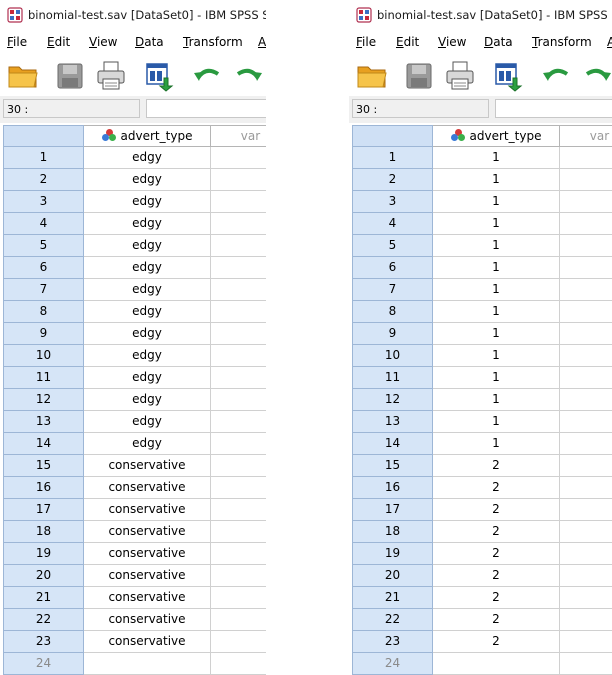 This screenshot has height=675, width=612. I want to click on row-number: 24, so click(43, 664).